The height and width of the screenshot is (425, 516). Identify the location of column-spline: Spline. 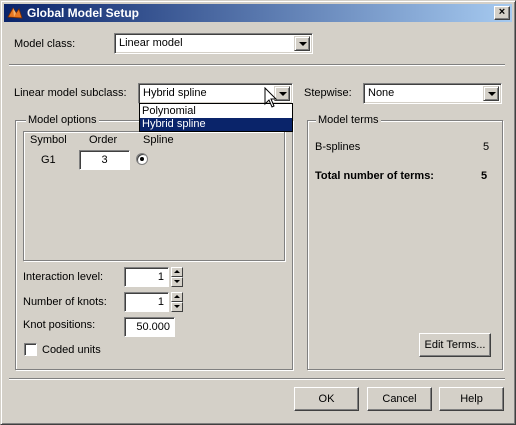
(158, 140).